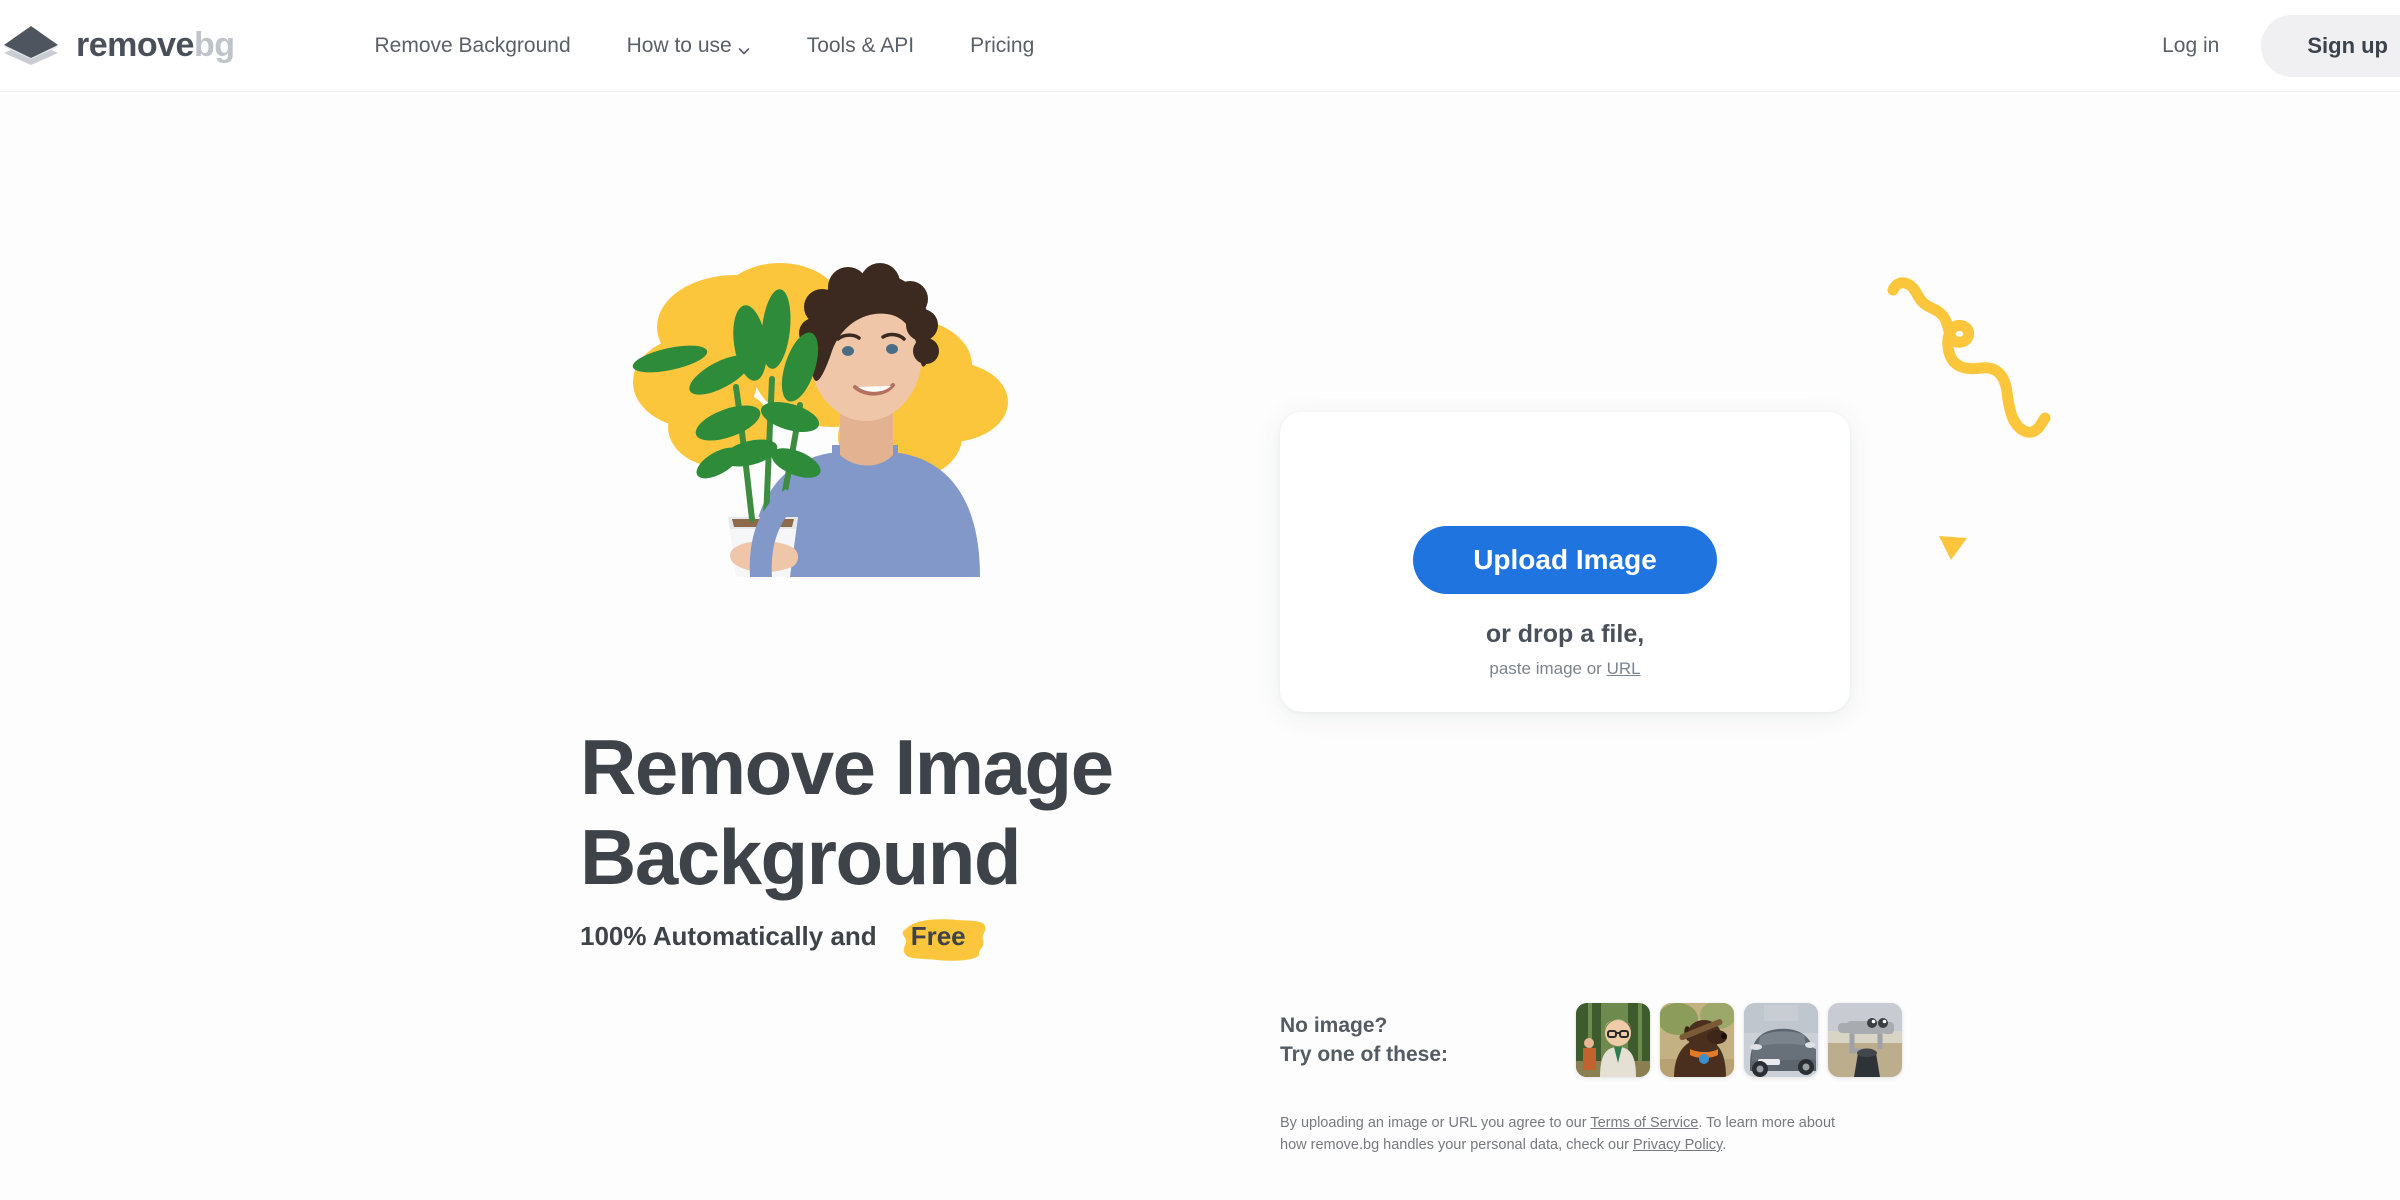 This screenshot has width=2400, height=1200. What do you see at coordinates (1972, 374) in the screenshot?
I see `wavy-line-with-loop-decoration-icon` at bounding box center [1972, 374].